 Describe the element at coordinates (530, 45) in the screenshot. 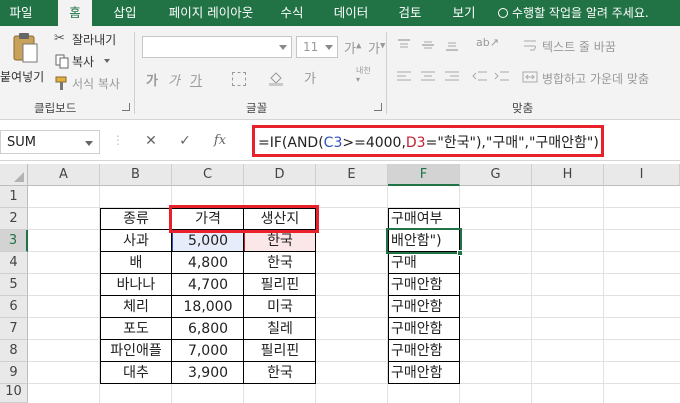

I see `wrap-text-icon` at that location.